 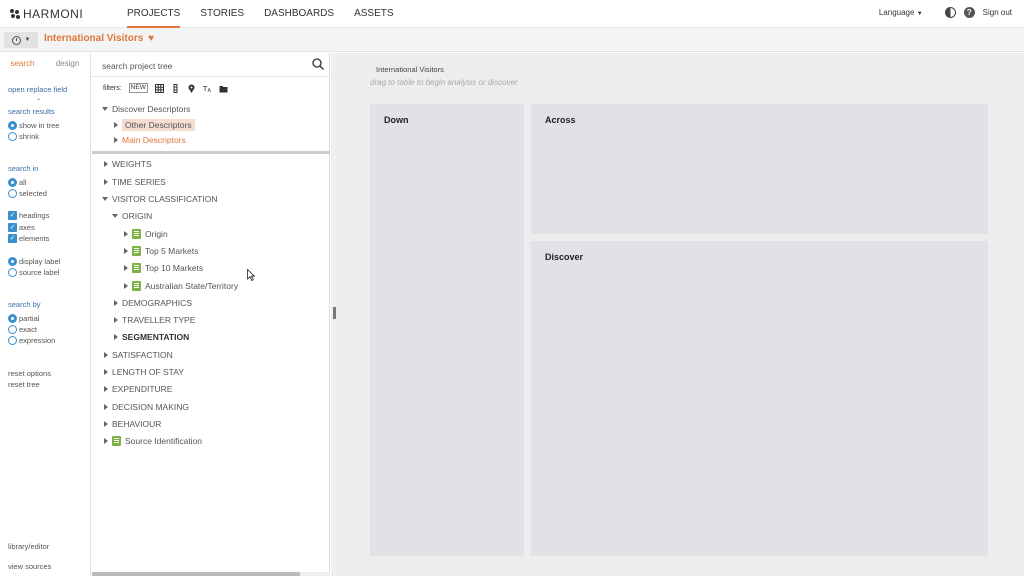 I want to click on tree-node-main-descriptors: Main Descriptors, so click(x=150, y=140).